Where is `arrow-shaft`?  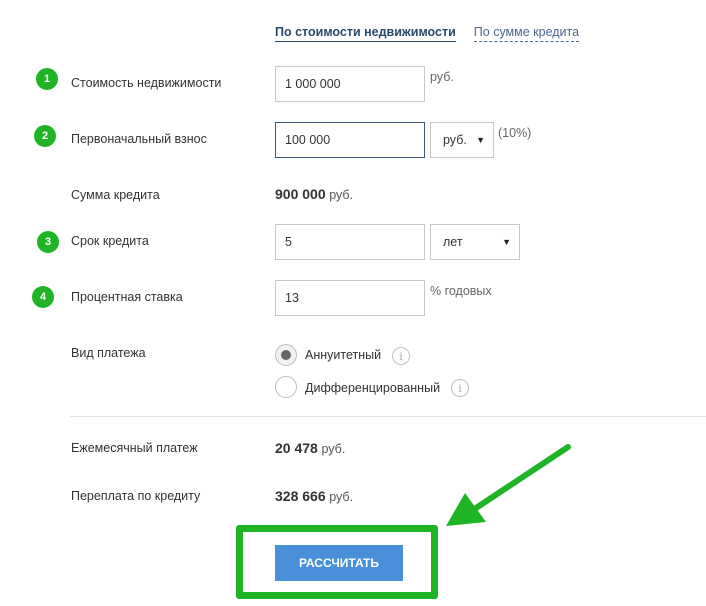 arrow-shaft is located at coordinates (519, 479).